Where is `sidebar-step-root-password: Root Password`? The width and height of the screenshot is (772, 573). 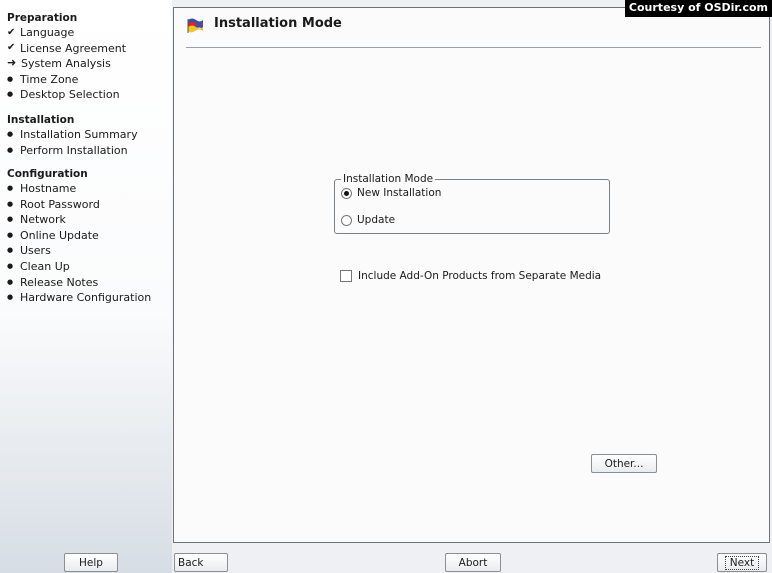 sidebar-step-root-password: Root Password is located at coordinates (79, 205).